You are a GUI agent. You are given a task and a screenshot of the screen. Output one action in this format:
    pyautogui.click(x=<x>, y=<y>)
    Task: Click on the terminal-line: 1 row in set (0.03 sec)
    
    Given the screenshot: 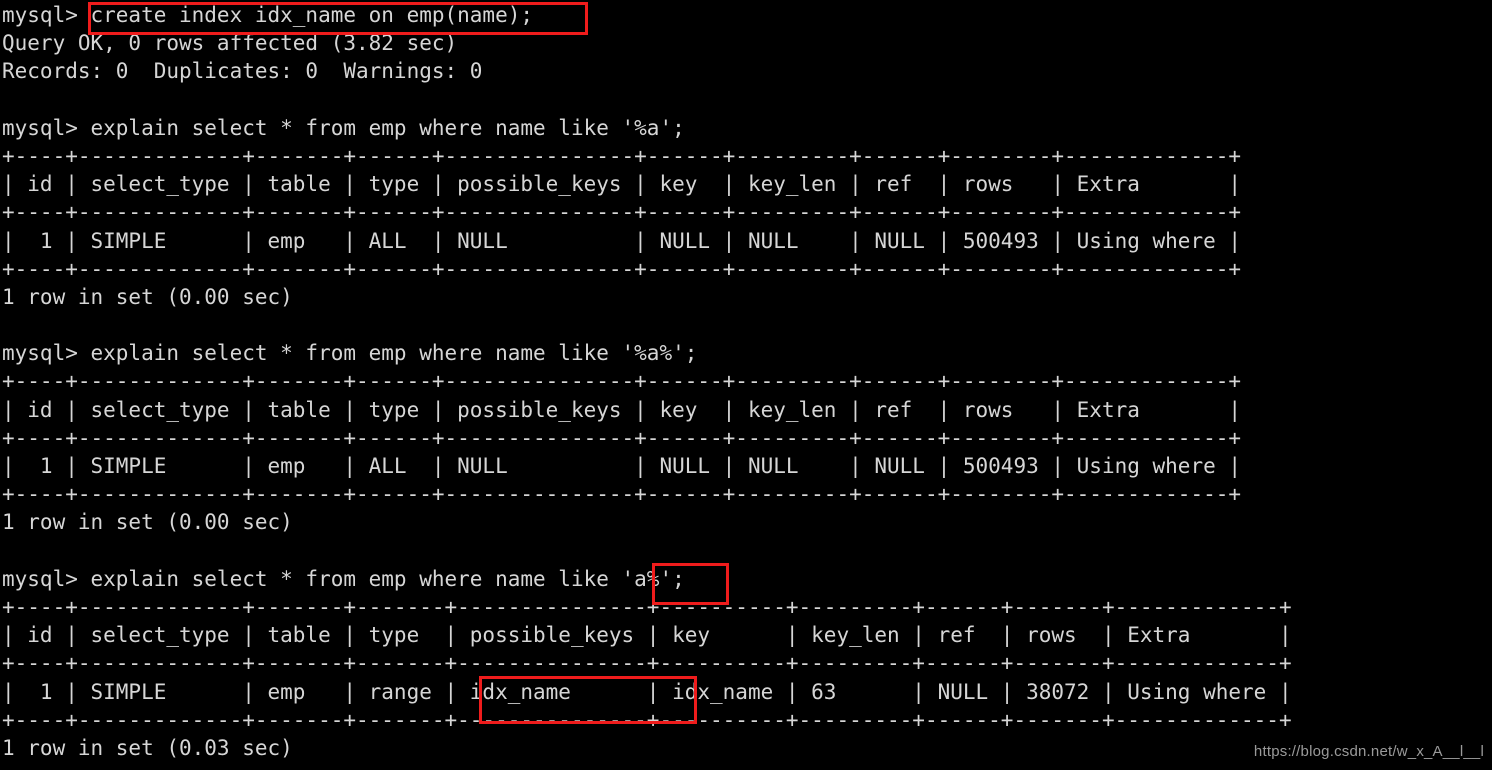 What is the action you would take?
    pyautogui.click(x=147, y=747)
    